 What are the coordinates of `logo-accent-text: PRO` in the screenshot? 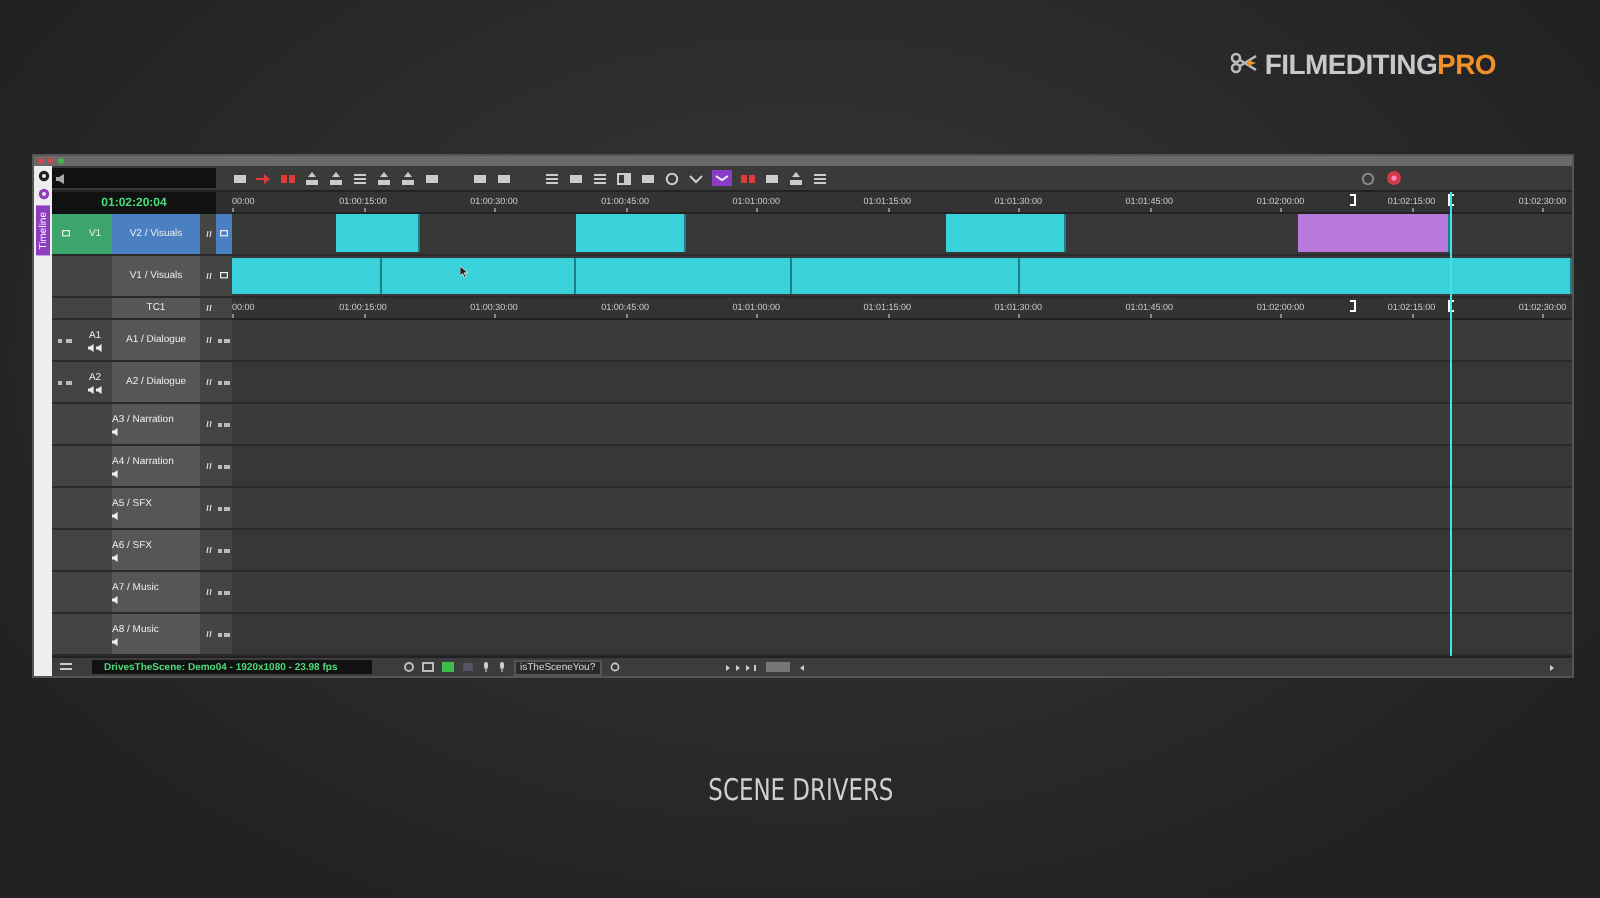 It's located at (1466, 63).